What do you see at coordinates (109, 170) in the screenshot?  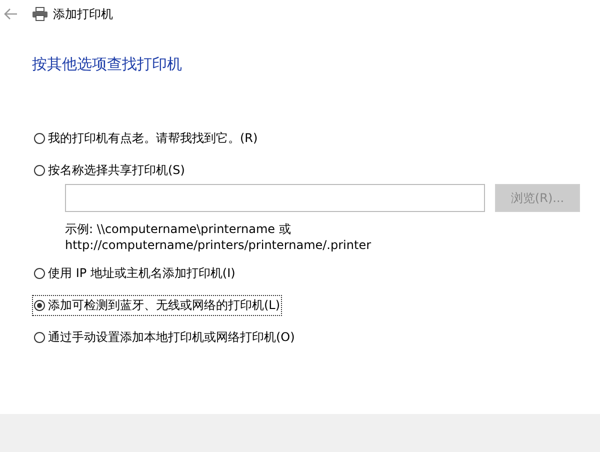 I see `radio-option: 按名称选择共享打印机(S)` at bounding box center [109, 170].